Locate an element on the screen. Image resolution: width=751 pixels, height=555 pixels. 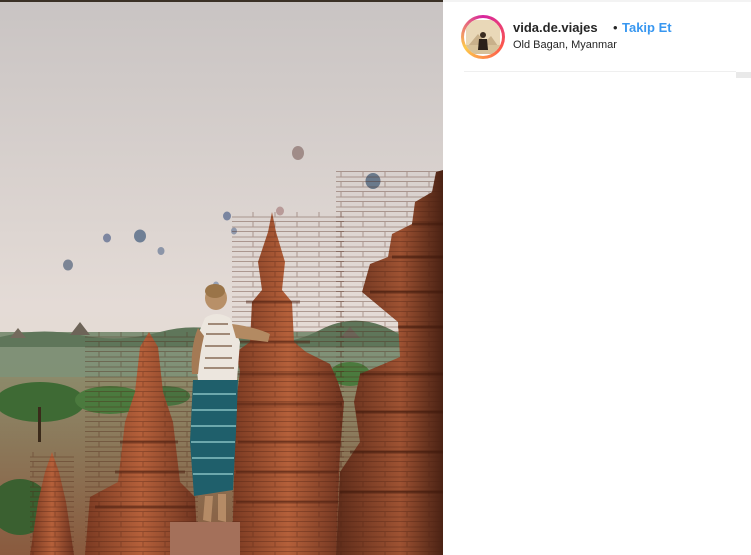
scrollbar-thumb is located at coordinates (743, 75).